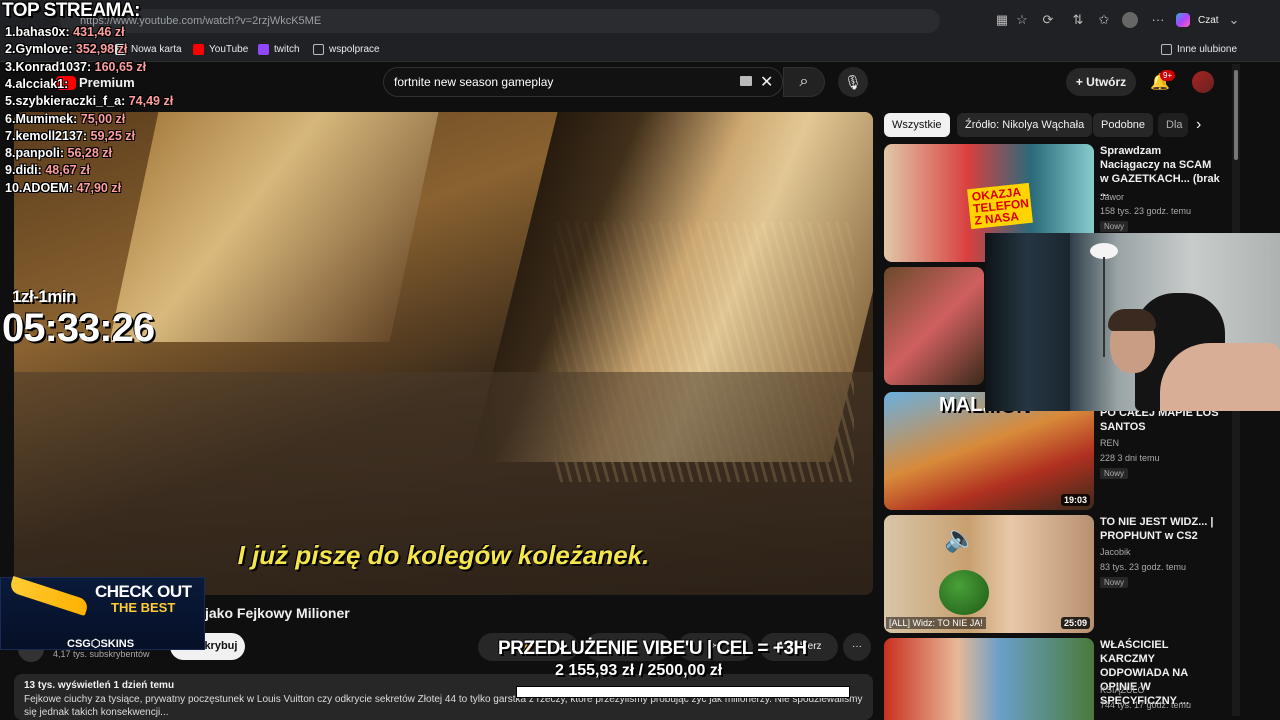 The image size is (1280, 720). What do you see at coordinates (640, 49) in the screenshot?
I see `bookmarks-bar` at bounding box center [640, 49].